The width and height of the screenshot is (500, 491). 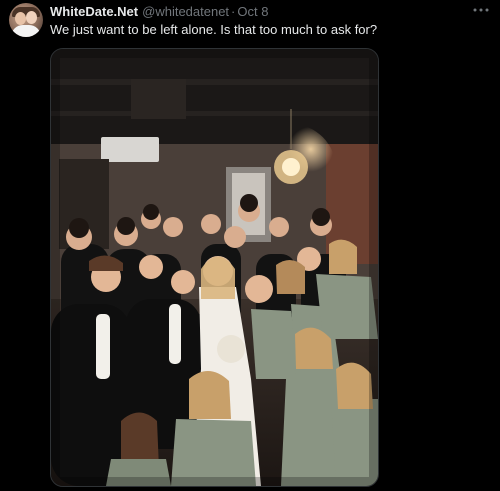 I want to click on display-name: WhiteDate.Net, so click(x=94, y=11).